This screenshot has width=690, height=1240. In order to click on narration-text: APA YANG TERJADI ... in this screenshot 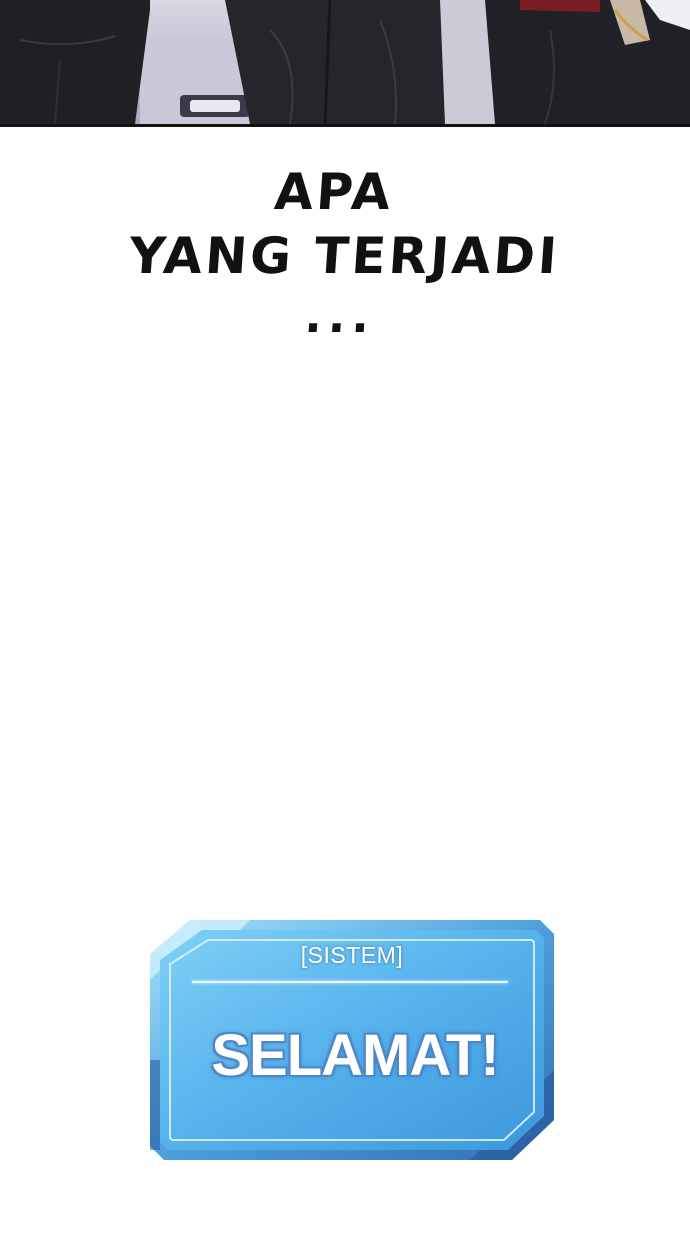, I will do `click(345, 251)`.